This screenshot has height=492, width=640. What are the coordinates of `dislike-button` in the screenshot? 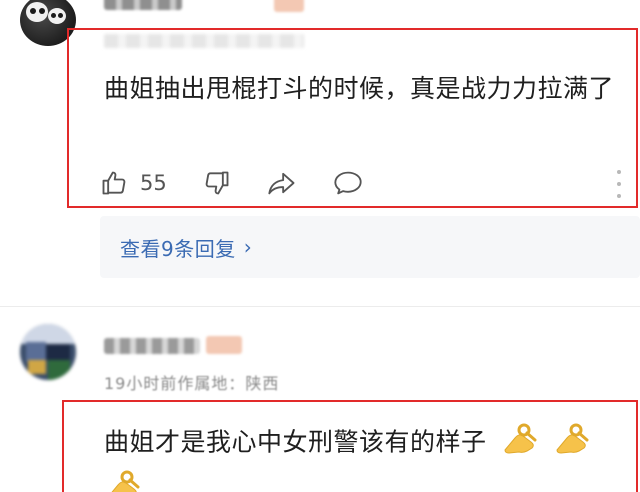 It's located at (217, 183).